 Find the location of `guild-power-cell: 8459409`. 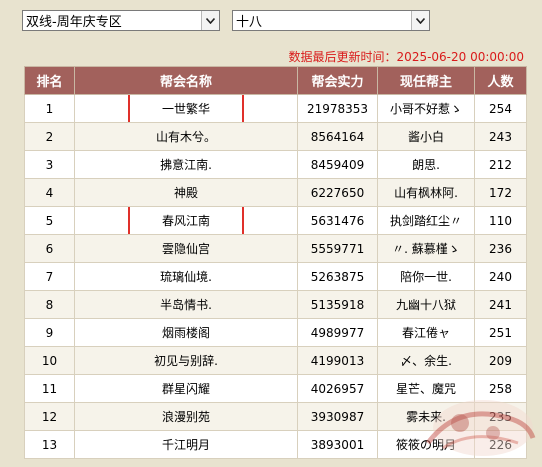

guild-power-cell: 8459409 is located at coordinates (337, 164).